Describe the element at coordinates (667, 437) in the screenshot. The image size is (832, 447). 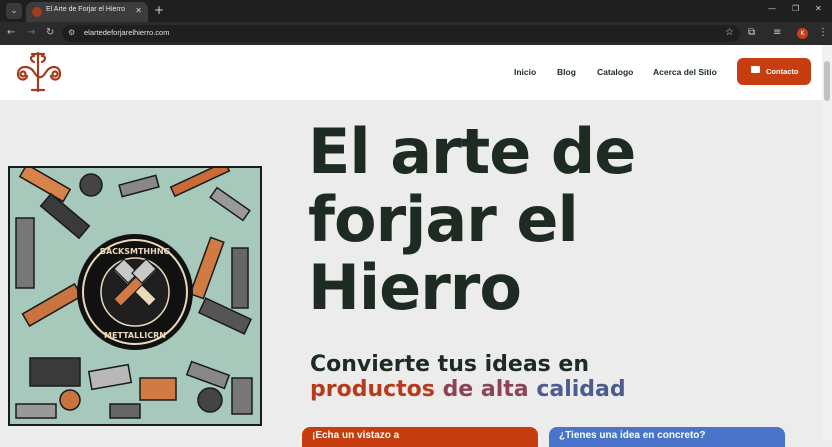
I see `idea-cta-card: ¿Tienes una idea en concreto?` at that location.